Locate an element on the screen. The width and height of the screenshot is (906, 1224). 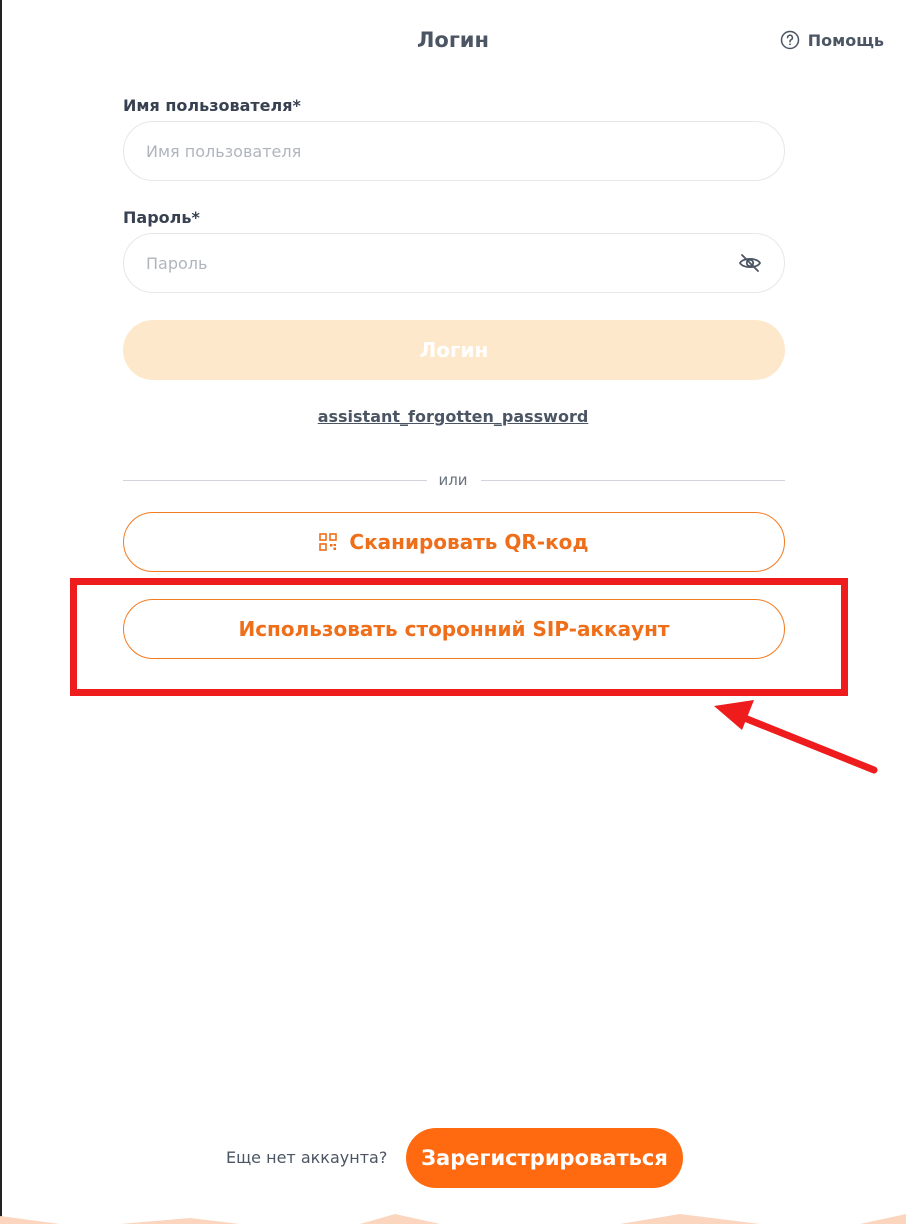
username-label: Имя пользователя* is located at coordinates (212, 105).